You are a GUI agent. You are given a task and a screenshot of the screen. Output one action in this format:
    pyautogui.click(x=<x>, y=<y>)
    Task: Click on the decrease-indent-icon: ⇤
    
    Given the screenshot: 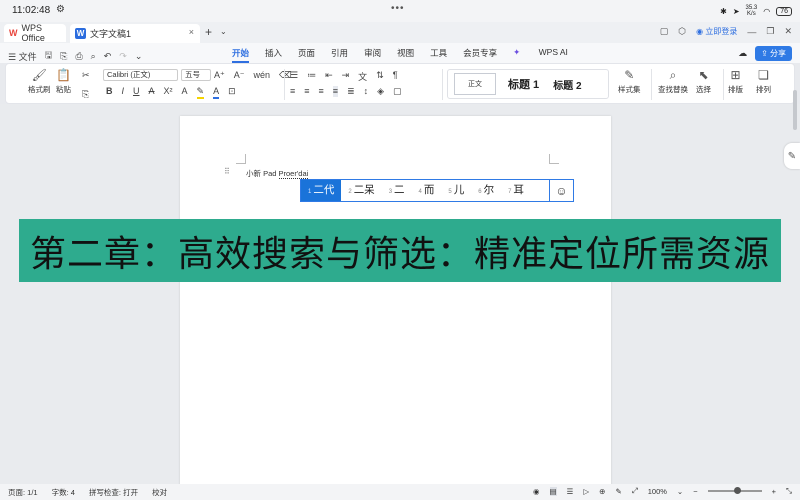 What is the action you would take?
    pyautogui.click(x=329, y=76)
    